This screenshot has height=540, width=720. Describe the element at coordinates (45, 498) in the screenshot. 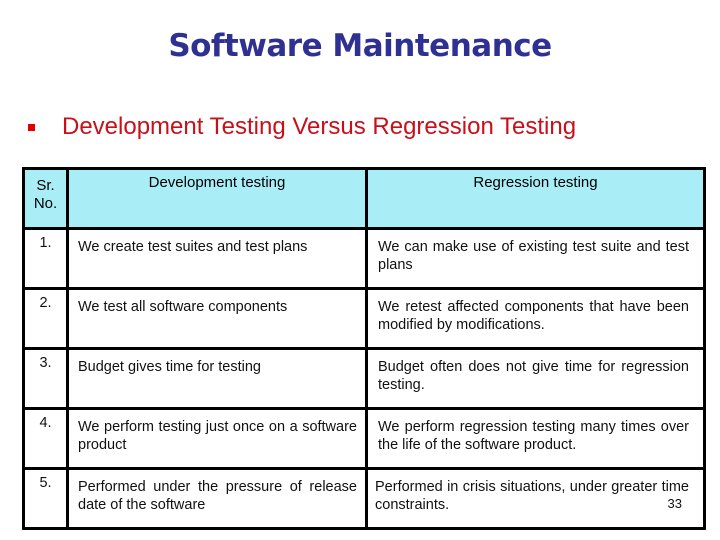

I see `cell-sr-no: 5.` at that location.